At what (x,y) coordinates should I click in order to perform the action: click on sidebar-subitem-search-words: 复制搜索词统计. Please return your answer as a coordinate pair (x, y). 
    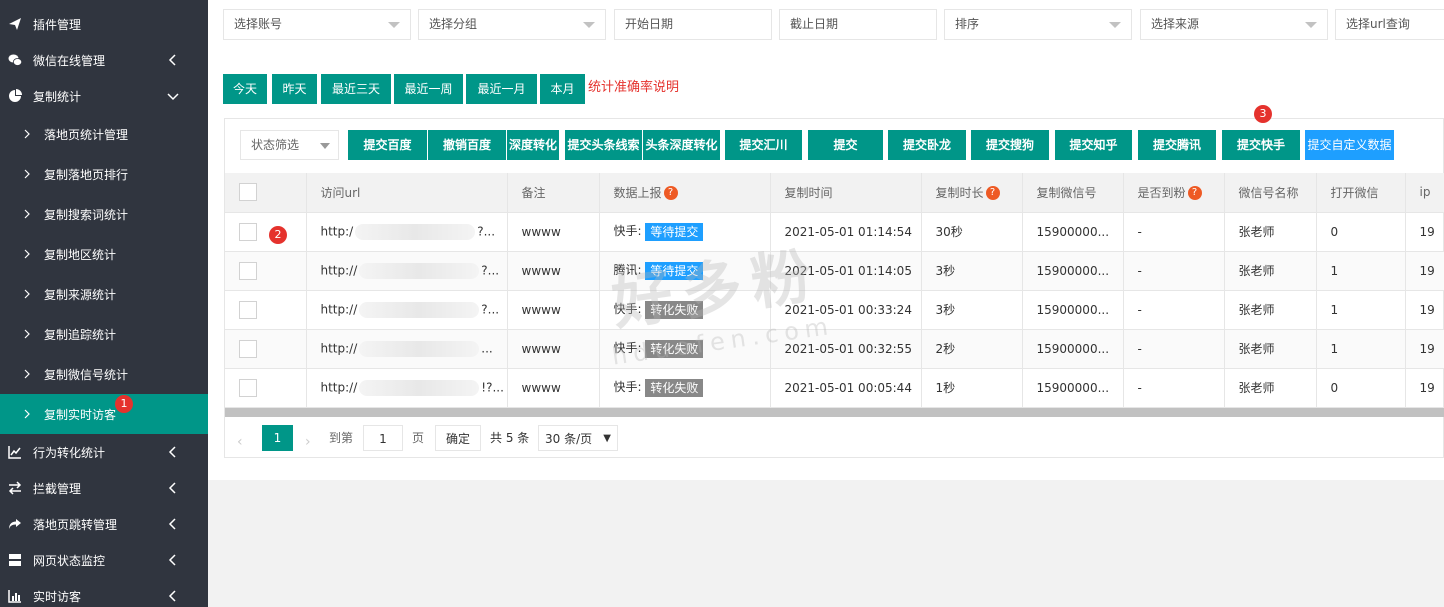
    Looking at the image, I should click on (104, 214).